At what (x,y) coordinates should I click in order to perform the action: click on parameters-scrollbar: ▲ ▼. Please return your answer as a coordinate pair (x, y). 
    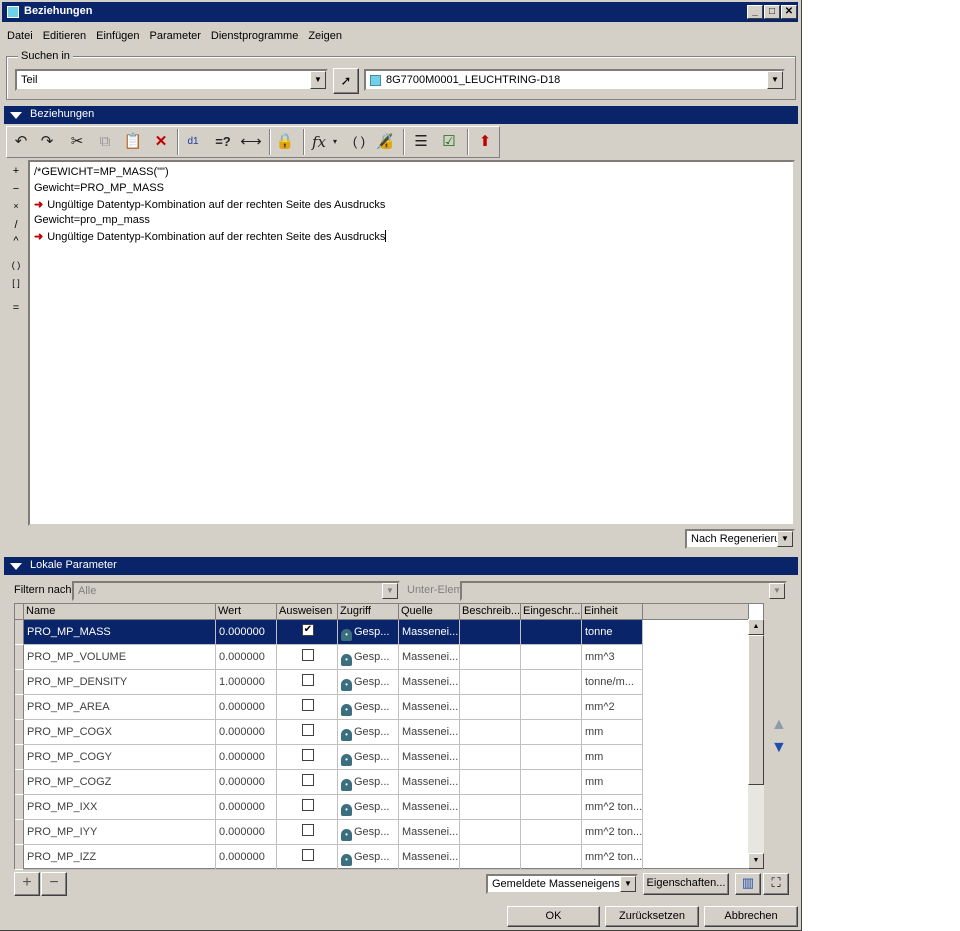
    Looking at the image, I should click on (756, 744).